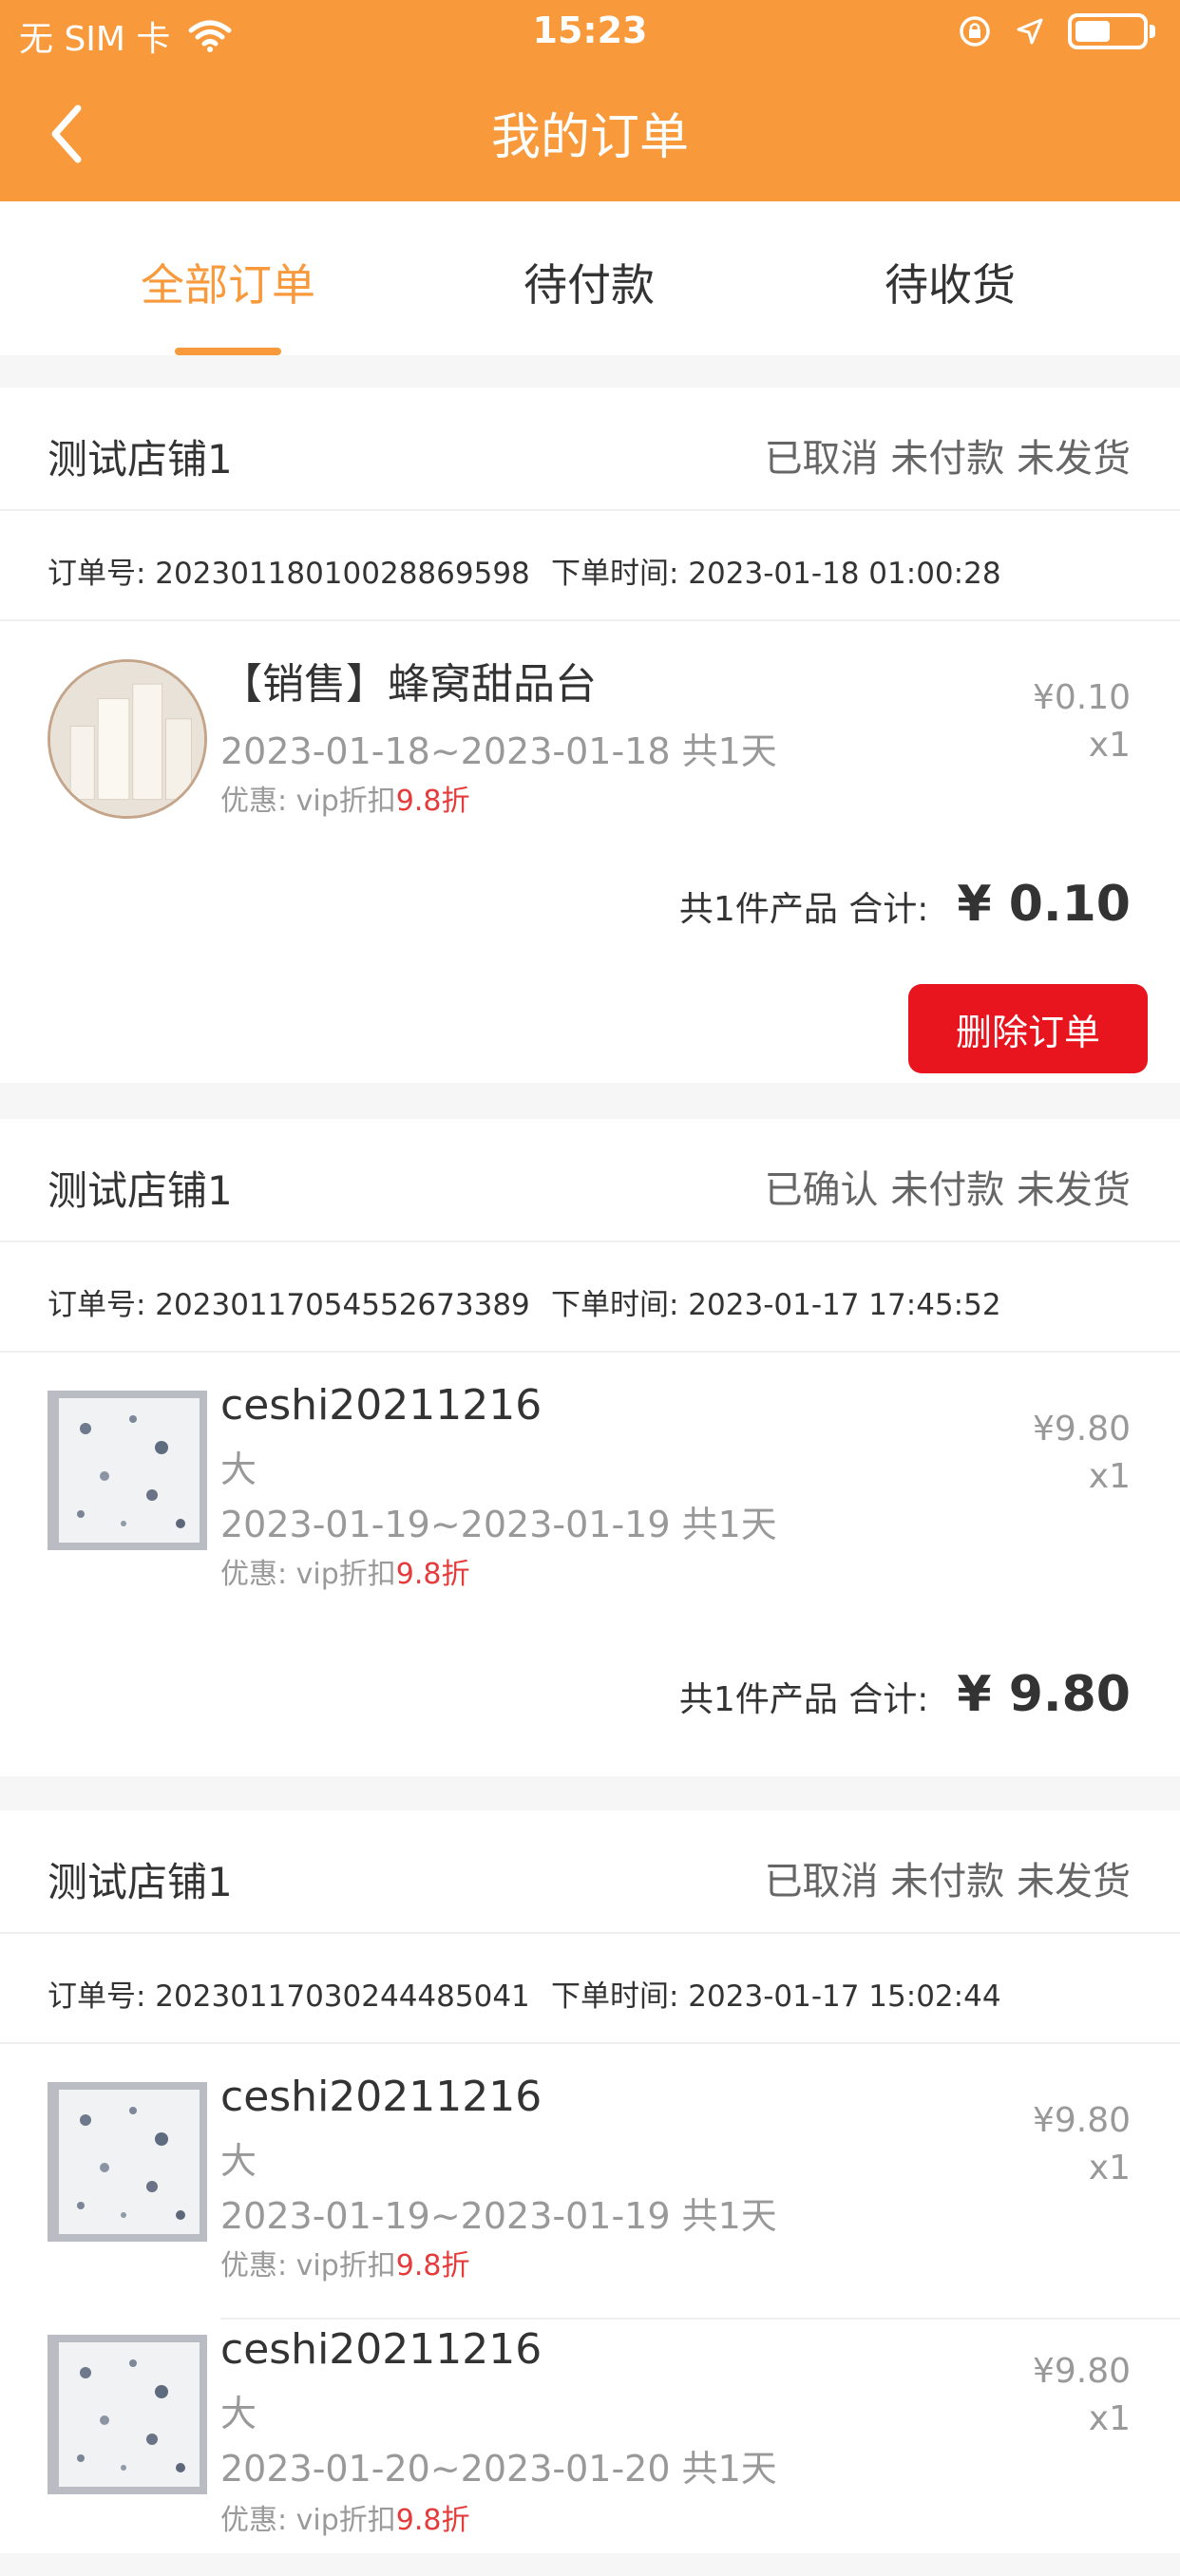  What do you see at coordinates (1028, 1028) in the screenshot?
I see `delete-order-button: 删除订单` at bounding box center [1028, 1028].